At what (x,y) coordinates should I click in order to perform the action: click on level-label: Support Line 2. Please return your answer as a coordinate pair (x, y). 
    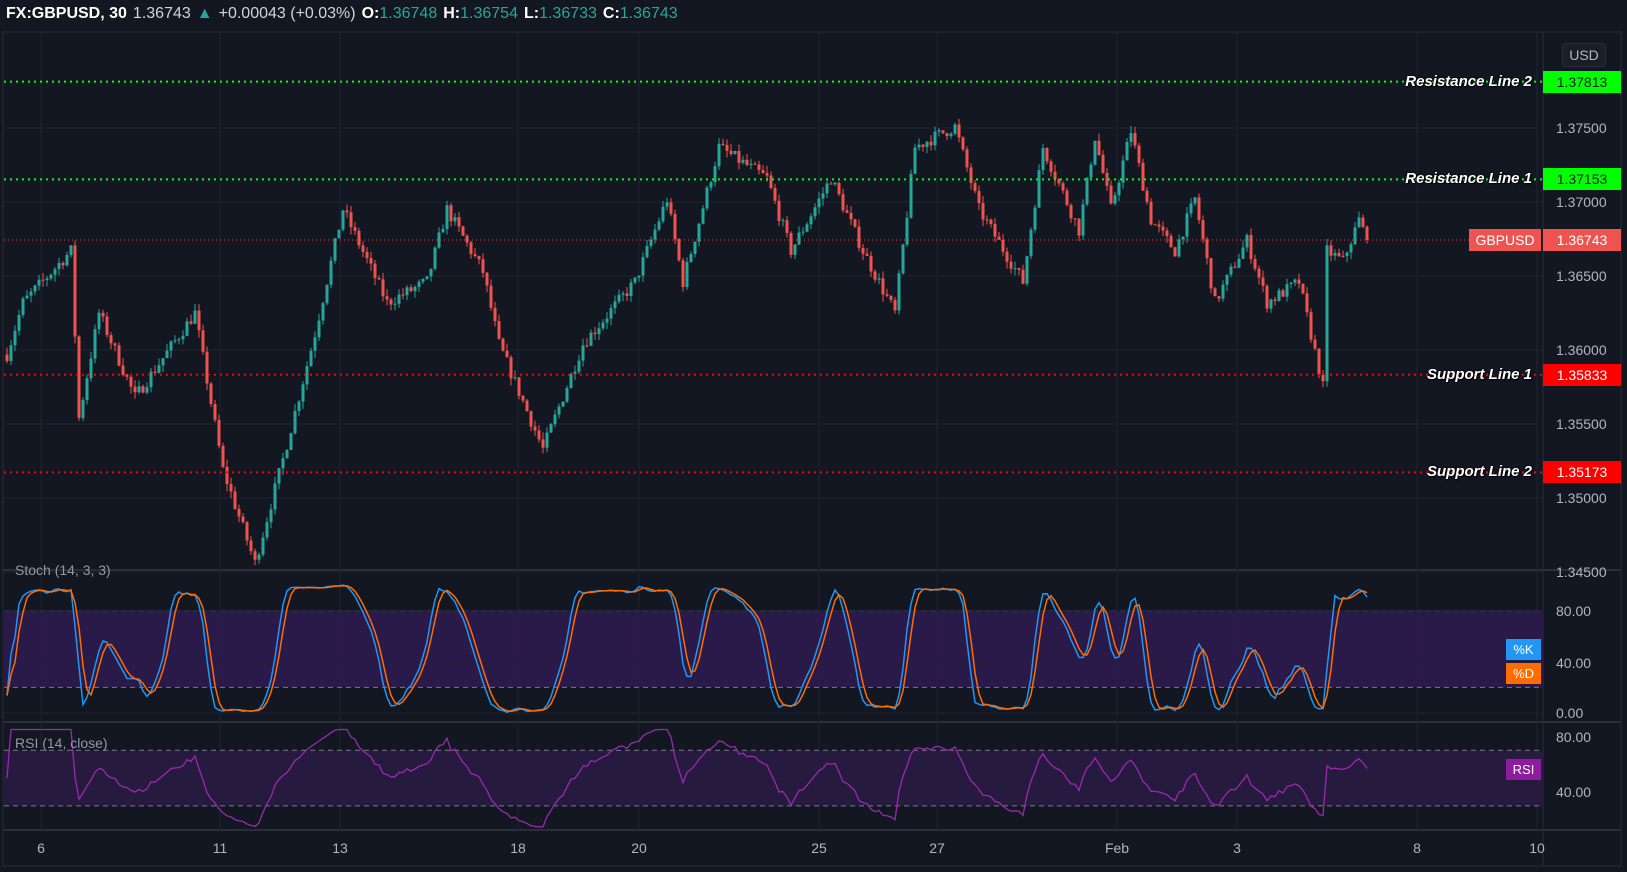
    Looking at the image, I should click on (1479, 471).